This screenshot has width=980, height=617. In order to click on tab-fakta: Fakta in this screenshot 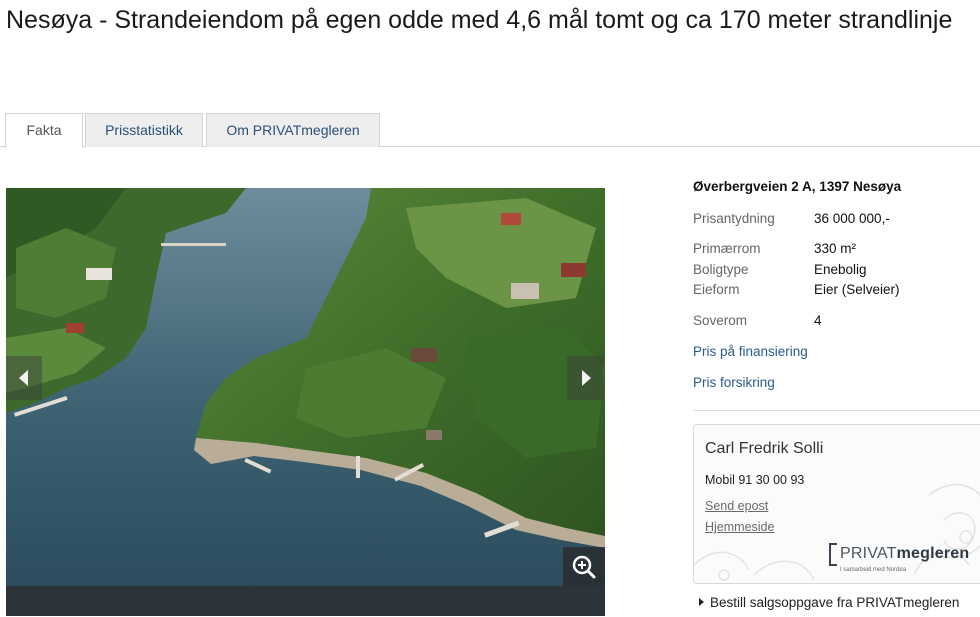, I will do `click(44, 130)`.